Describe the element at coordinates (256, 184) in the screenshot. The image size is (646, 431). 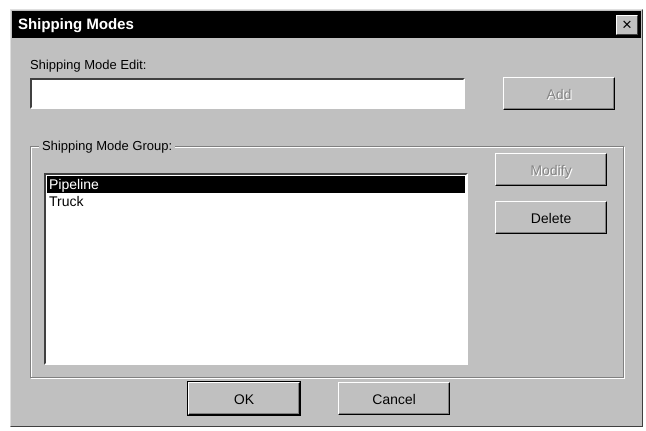
I see `list-item: Pipeline` at that location.